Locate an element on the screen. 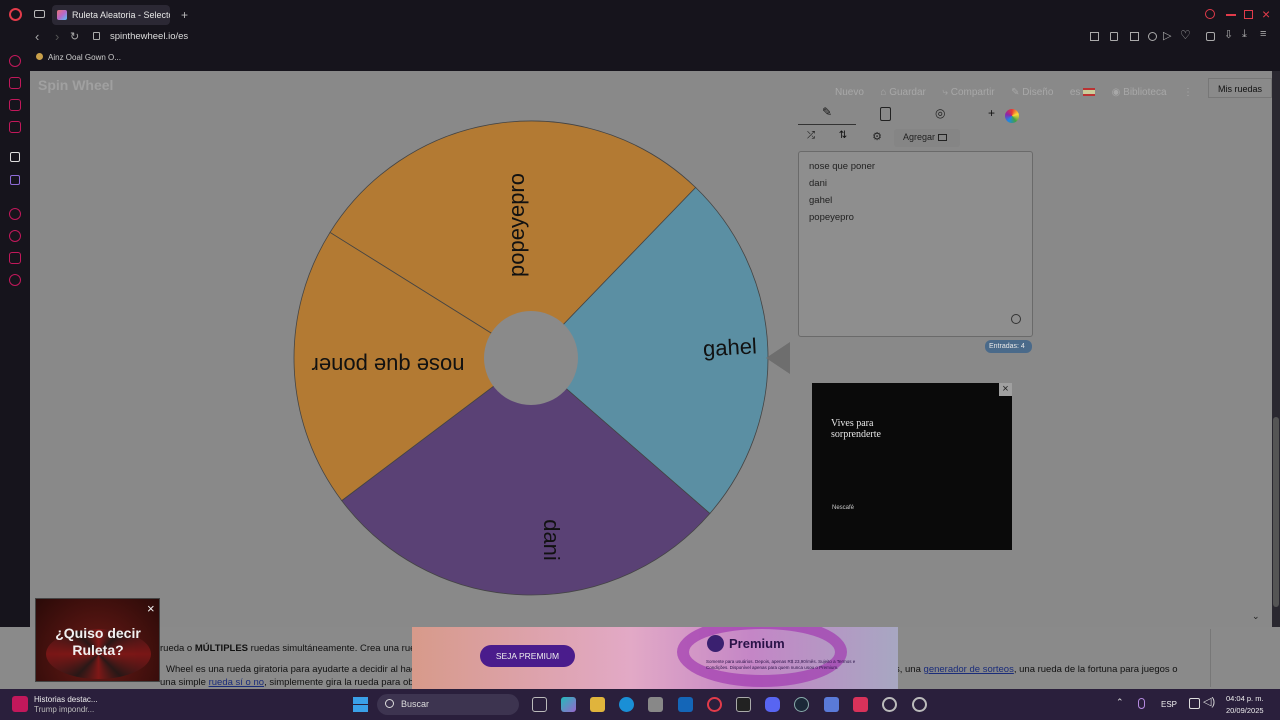  nav-design: ✎ Diseño is located at coordinates (1032, 92).